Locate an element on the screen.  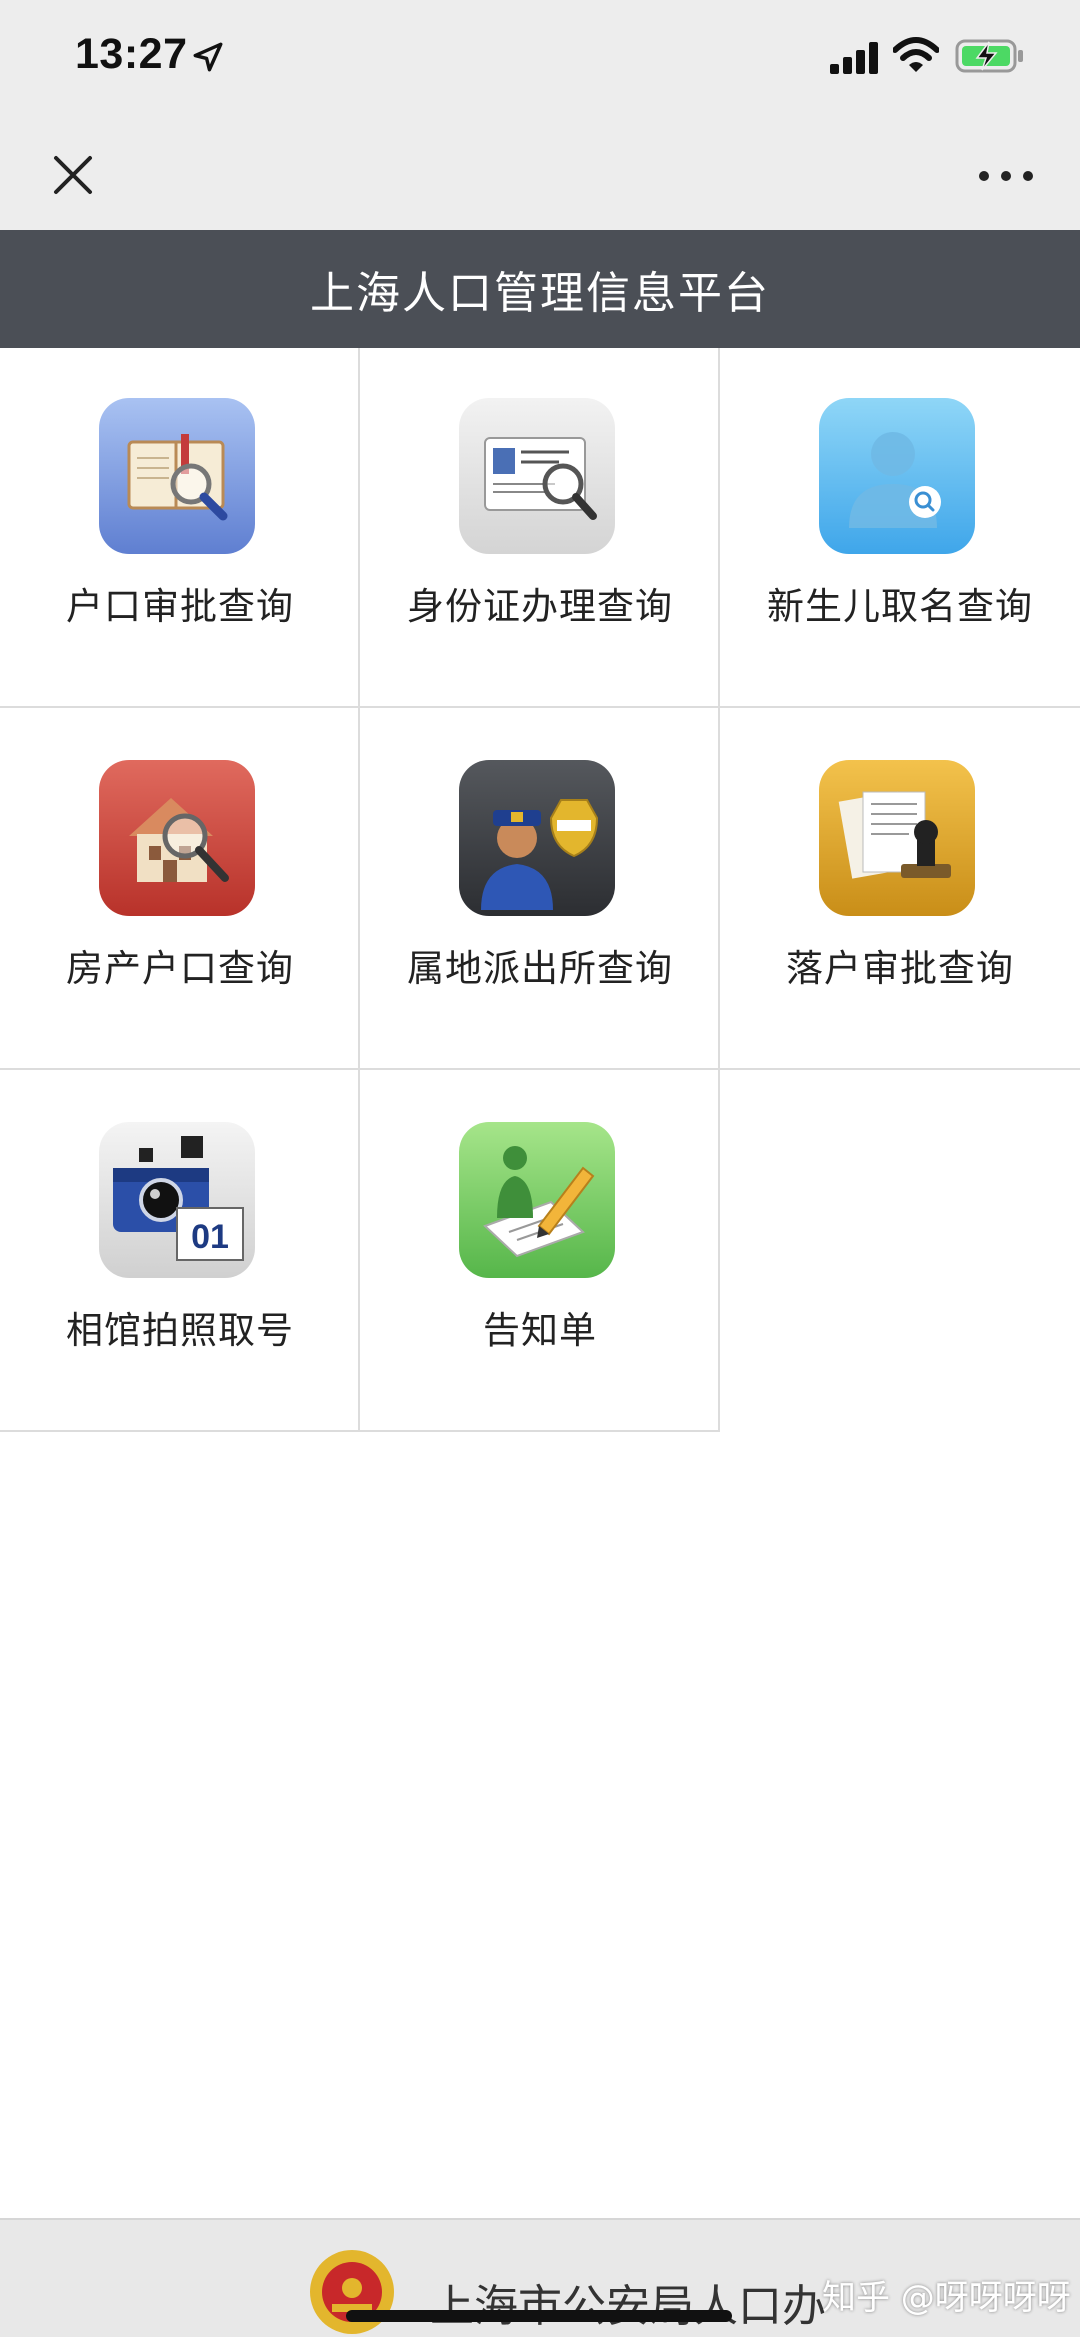
police-icon is located at coordinates (537, 838).